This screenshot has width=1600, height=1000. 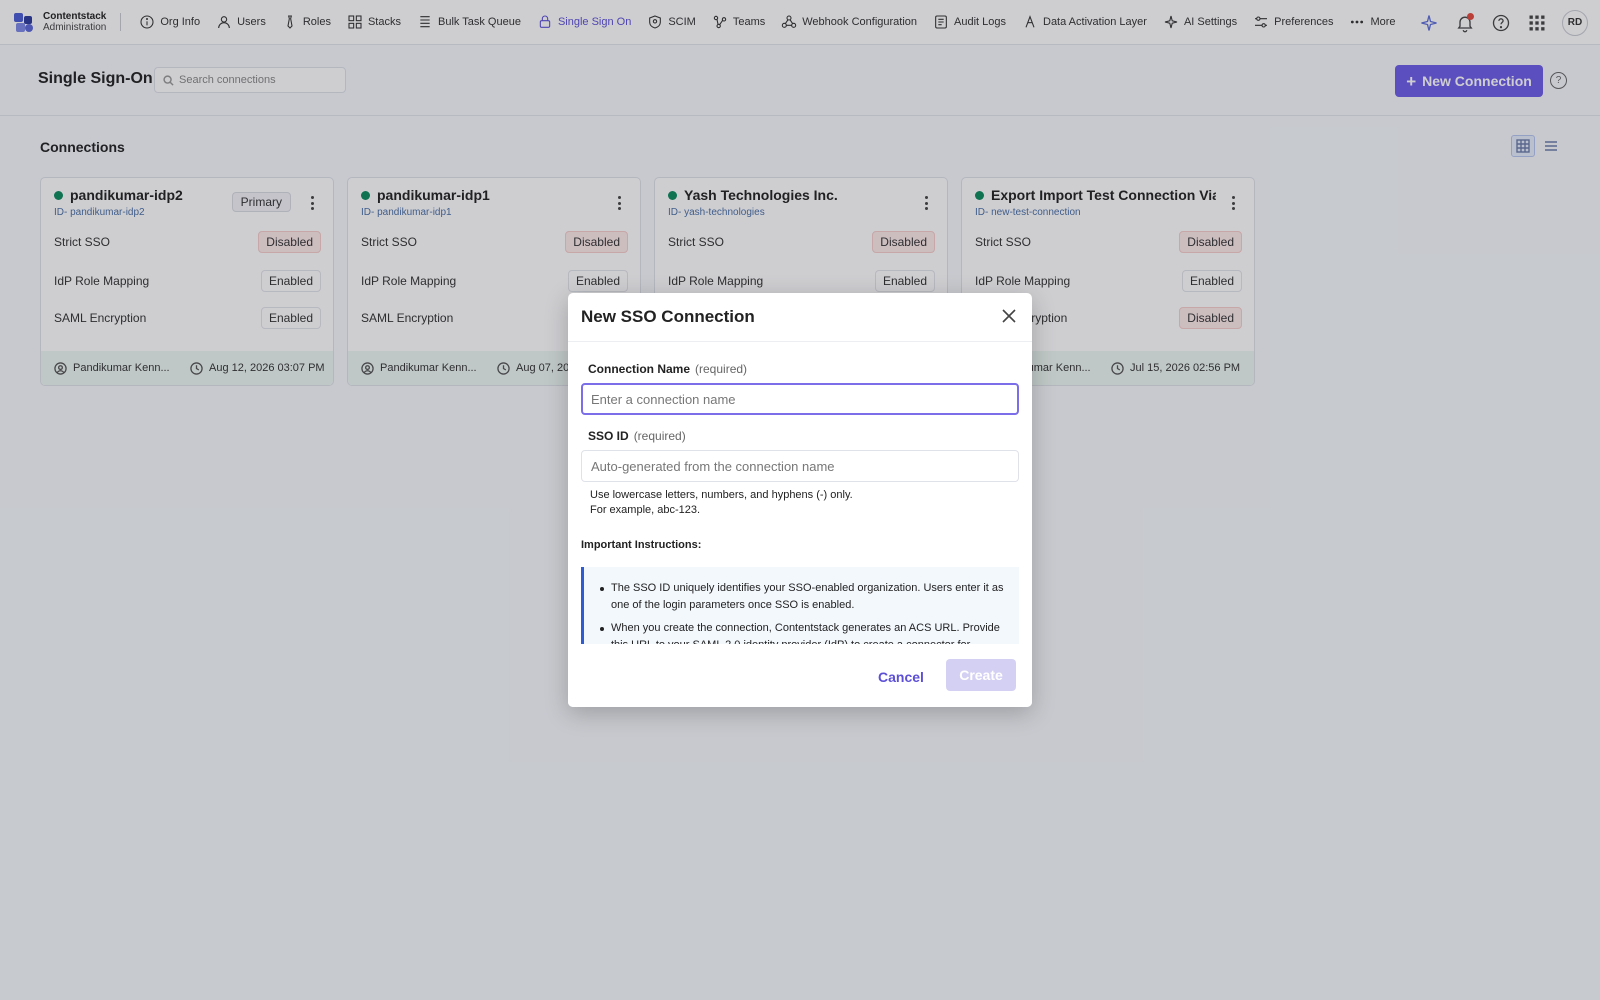 I want to click on close-button, so click(x=1009, y=316).